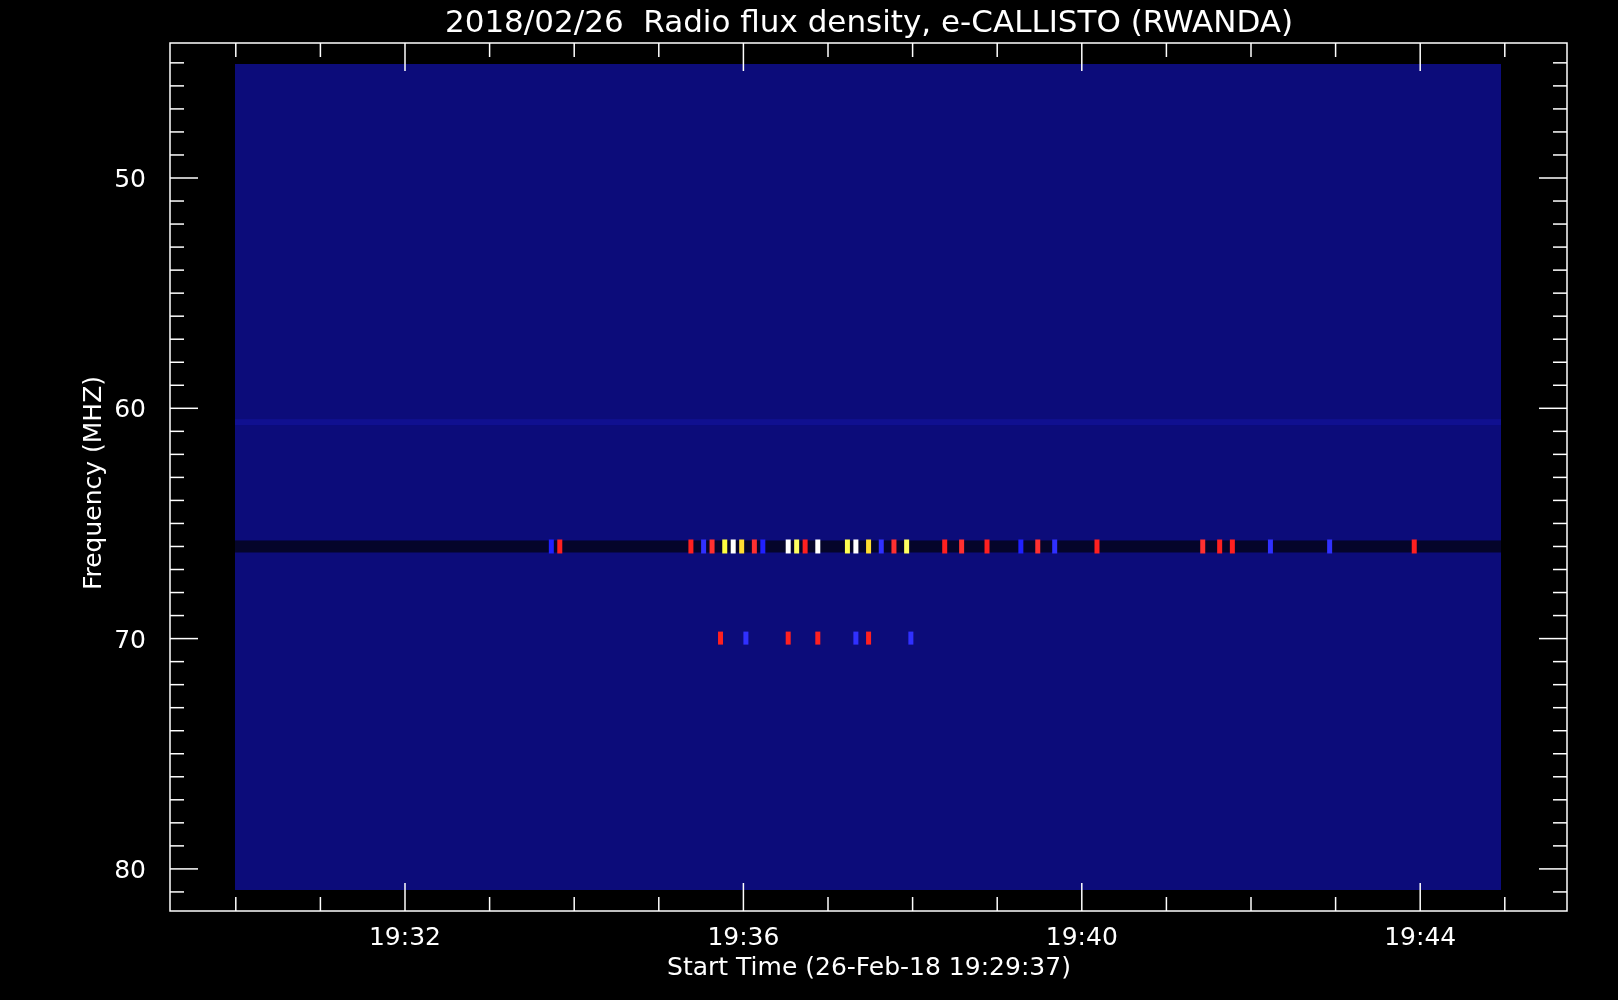  What do you see at coordinates (1081, 936) in the screenshot?
I see `x-tick-label: 19:40` at bounding box center [1081, 936].